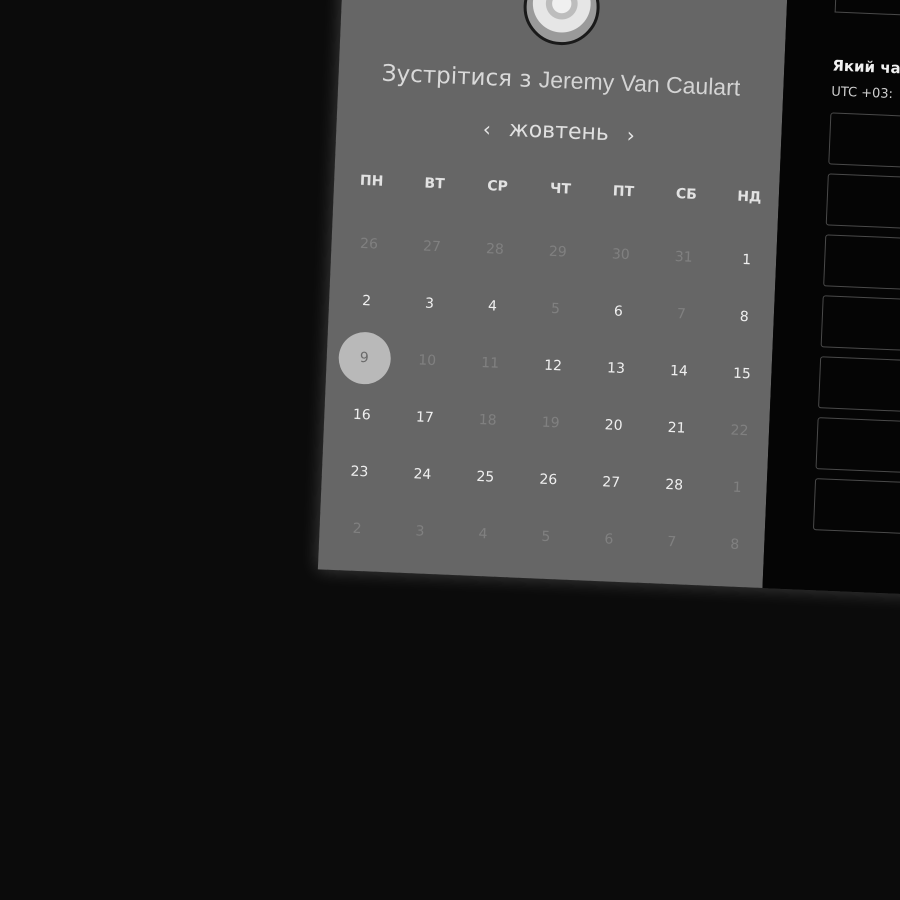  I want to click on day-number: 5, so click(555, 308).